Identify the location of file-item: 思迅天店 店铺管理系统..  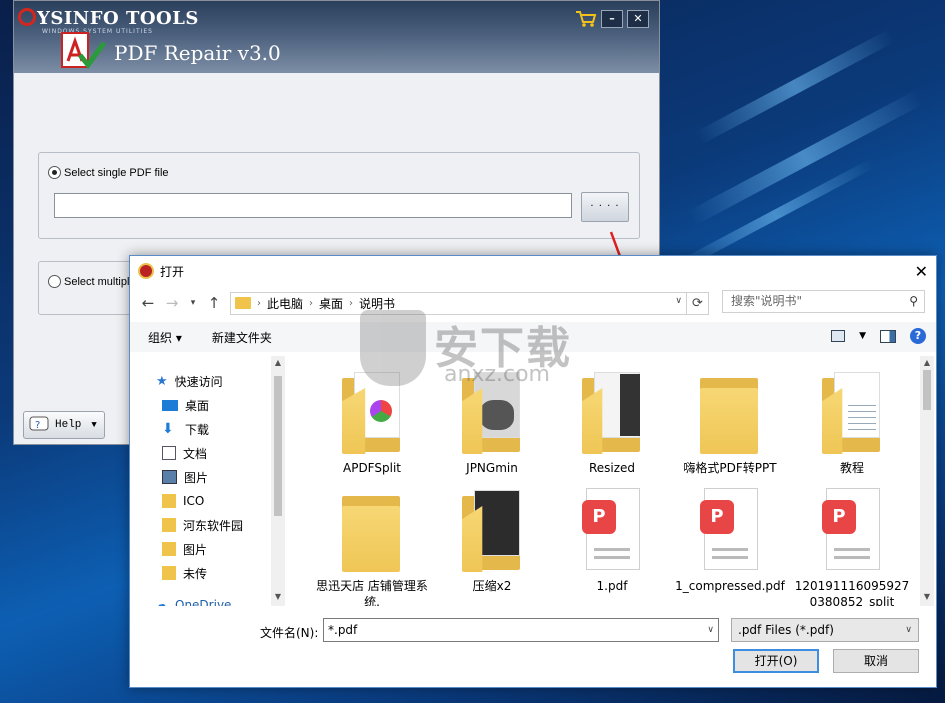
(372, 547).